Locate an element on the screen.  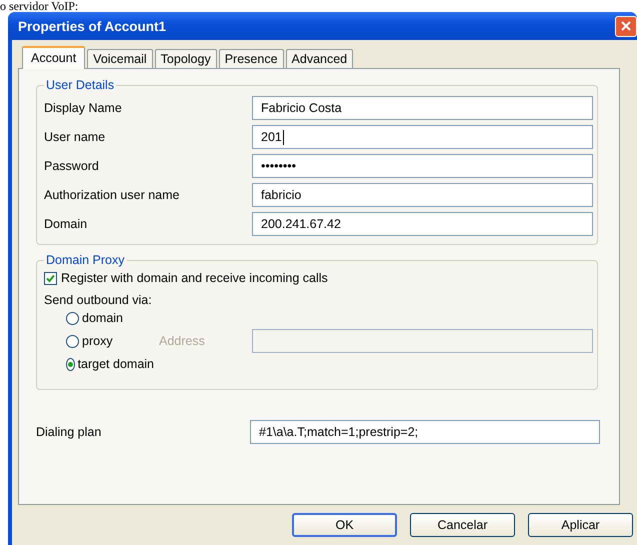
section-label: Send outbound via: is located at coordinates (98, 300).